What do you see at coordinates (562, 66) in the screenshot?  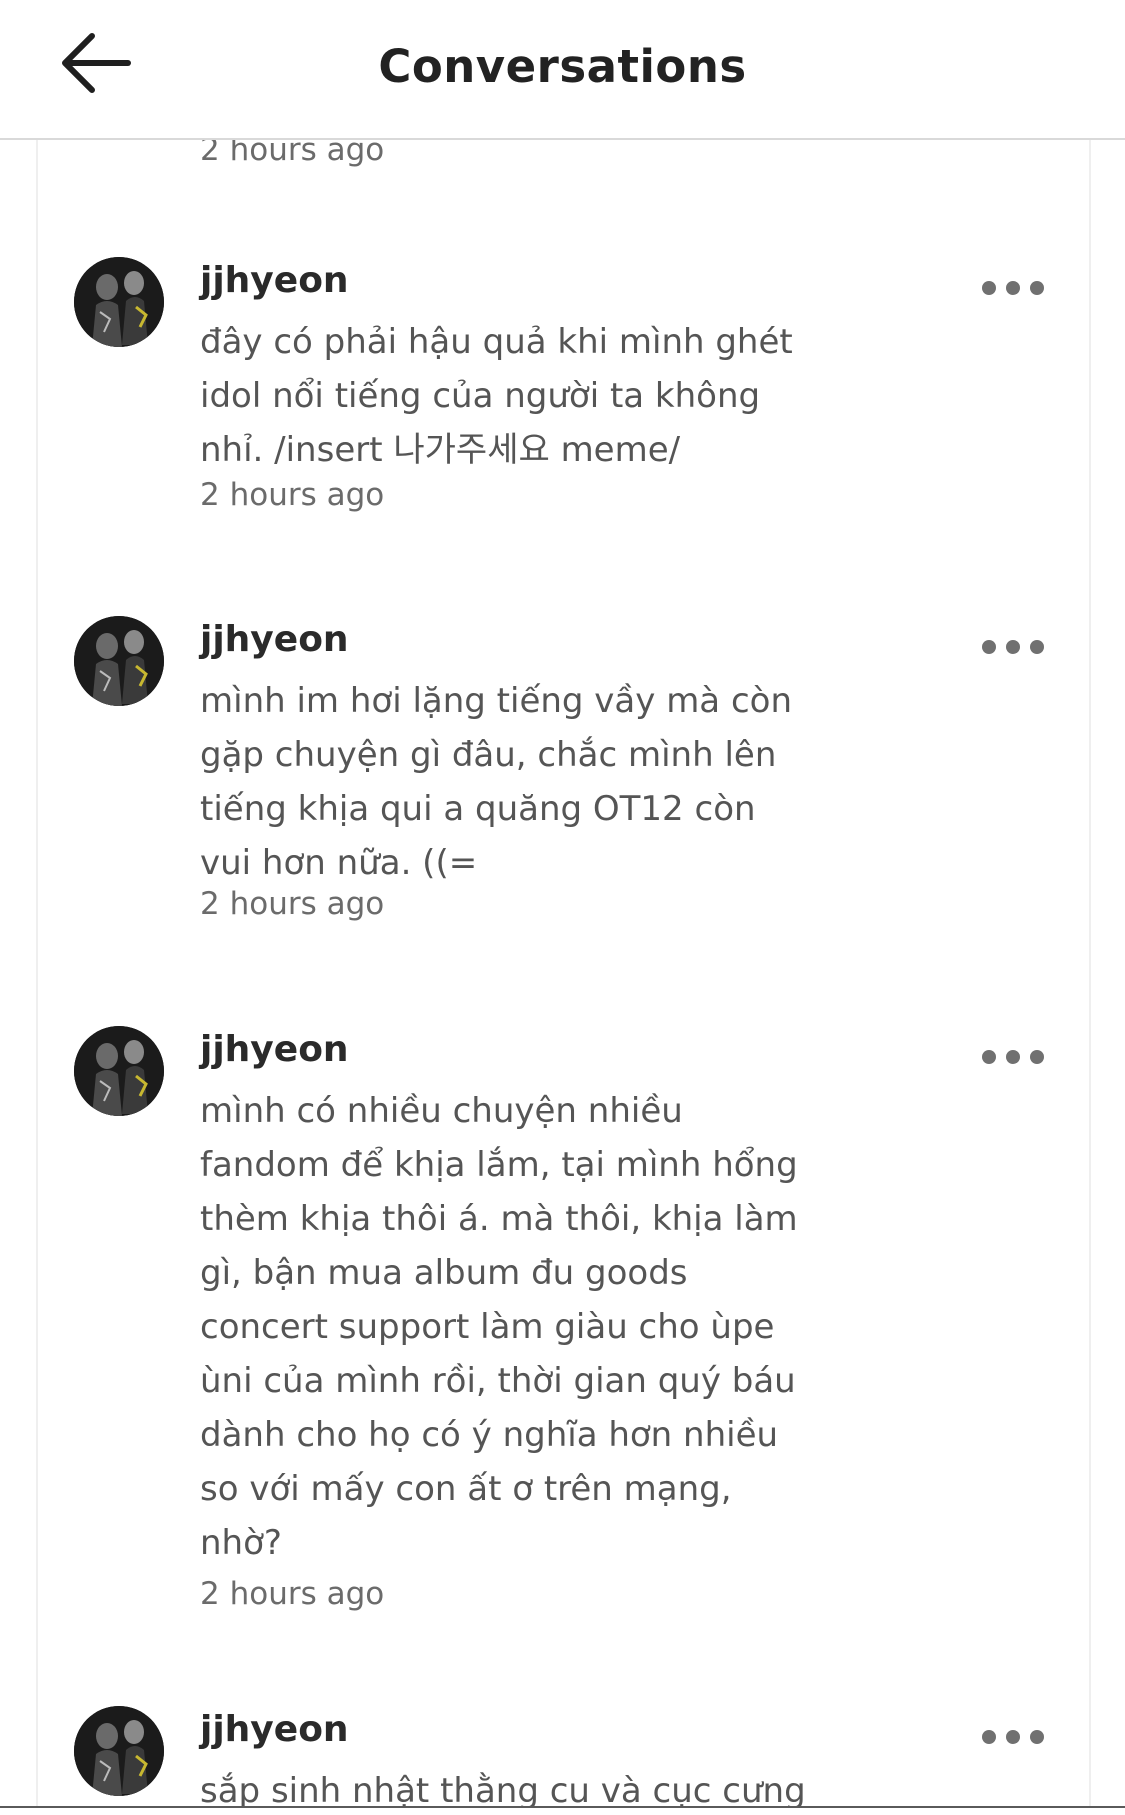 I see `page-title: Conversations` at bounding box center [562, 66].